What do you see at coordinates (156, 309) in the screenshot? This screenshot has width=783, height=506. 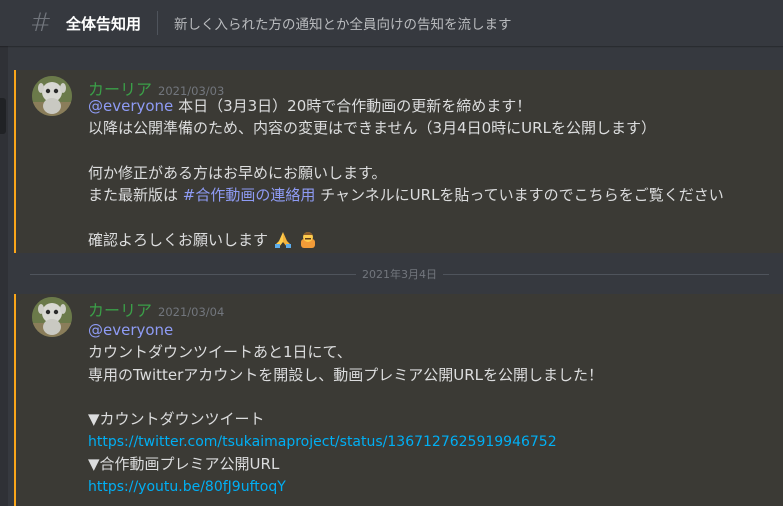 I see `message-header: カーリア 2021/03/04` at bounding box center [156, 309].